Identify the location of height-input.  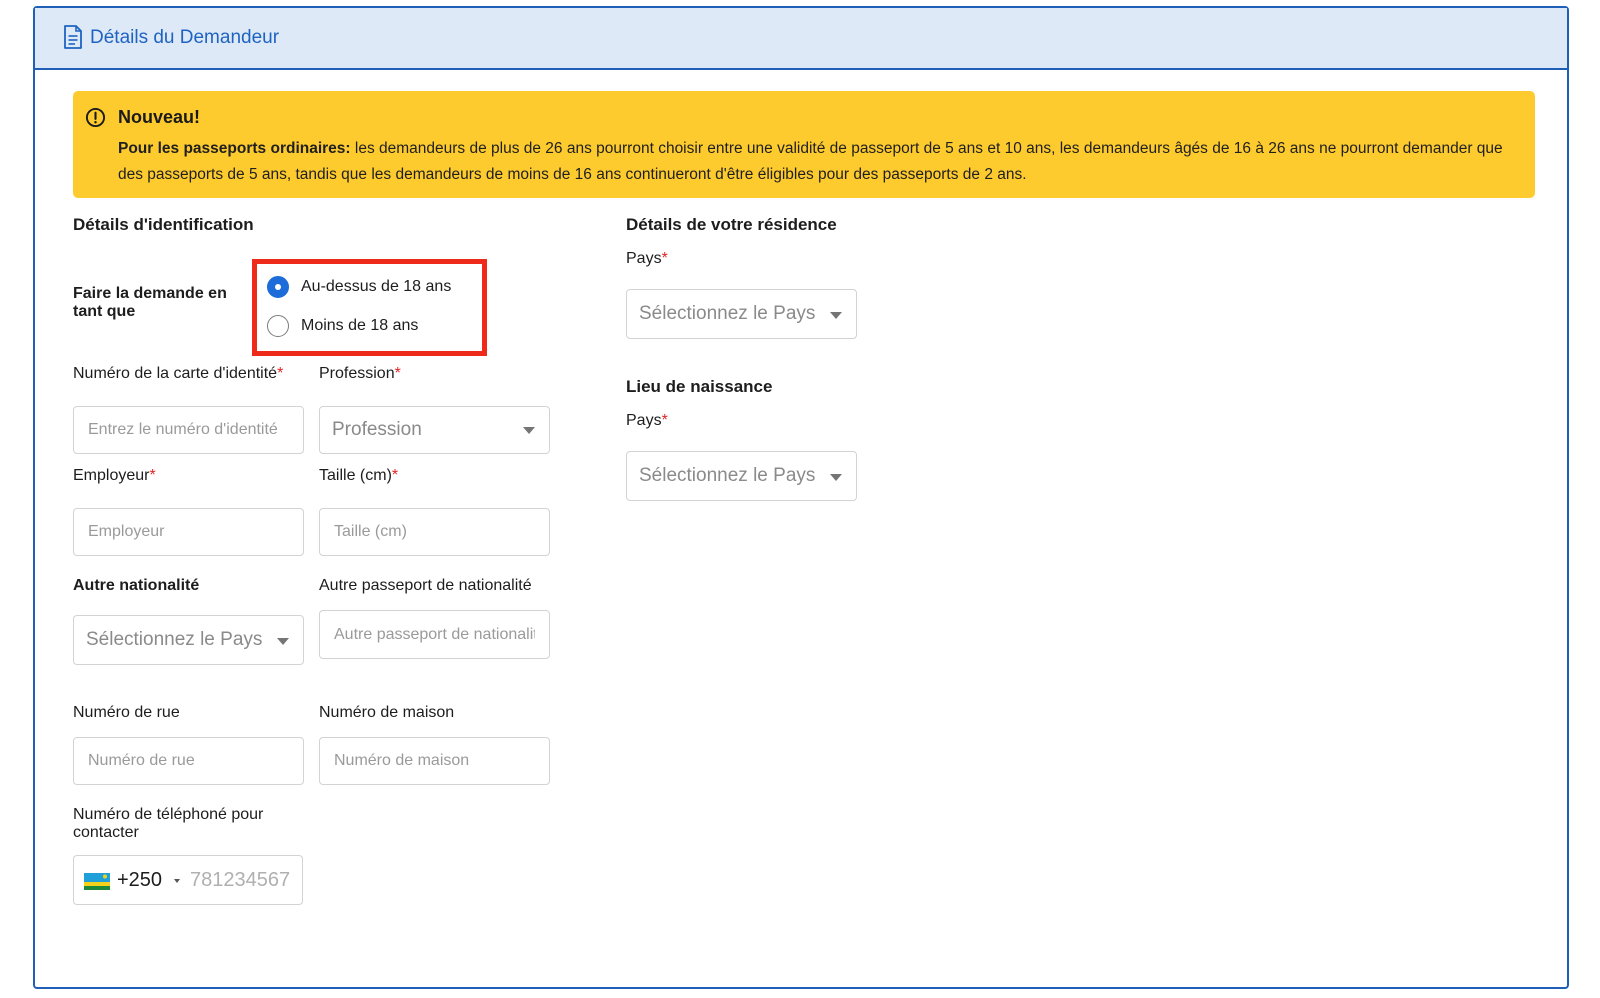
(434, 532).